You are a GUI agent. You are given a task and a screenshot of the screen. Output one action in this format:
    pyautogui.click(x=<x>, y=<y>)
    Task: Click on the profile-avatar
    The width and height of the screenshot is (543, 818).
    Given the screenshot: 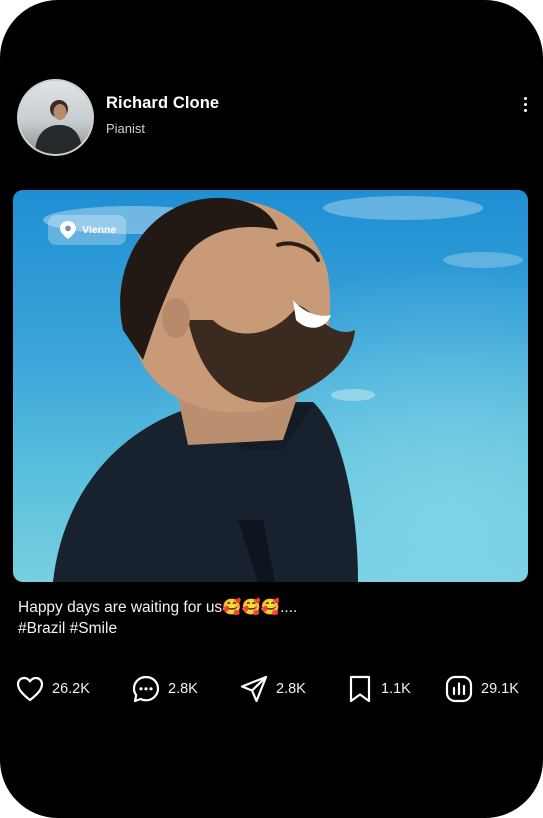 What is the action you would take?
    pyautogui.click(x=55, y=117)
    